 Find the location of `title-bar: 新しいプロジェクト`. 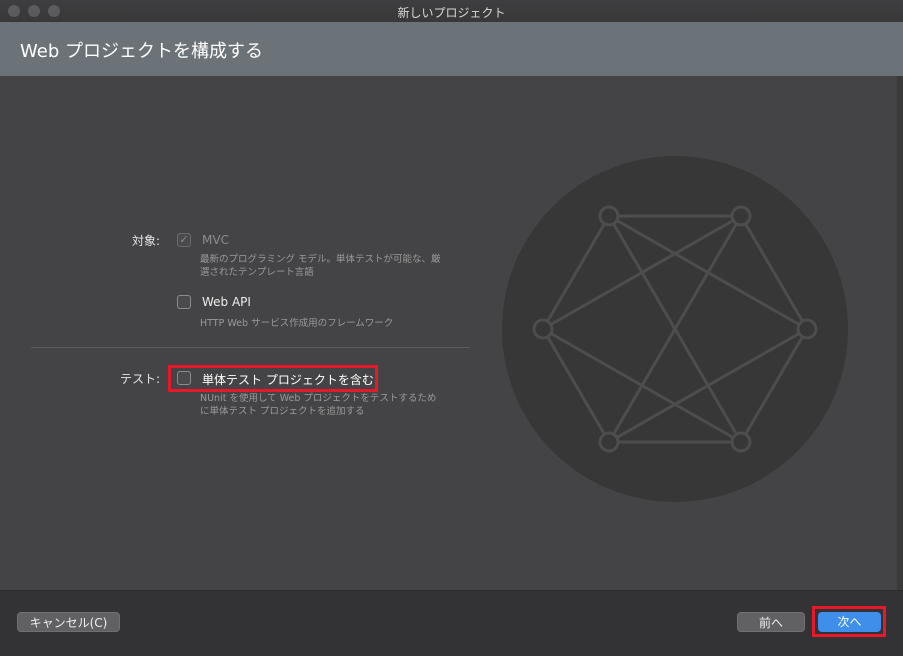

title-bar: 新しいプロジェクト is located at coordinates (451, 11).